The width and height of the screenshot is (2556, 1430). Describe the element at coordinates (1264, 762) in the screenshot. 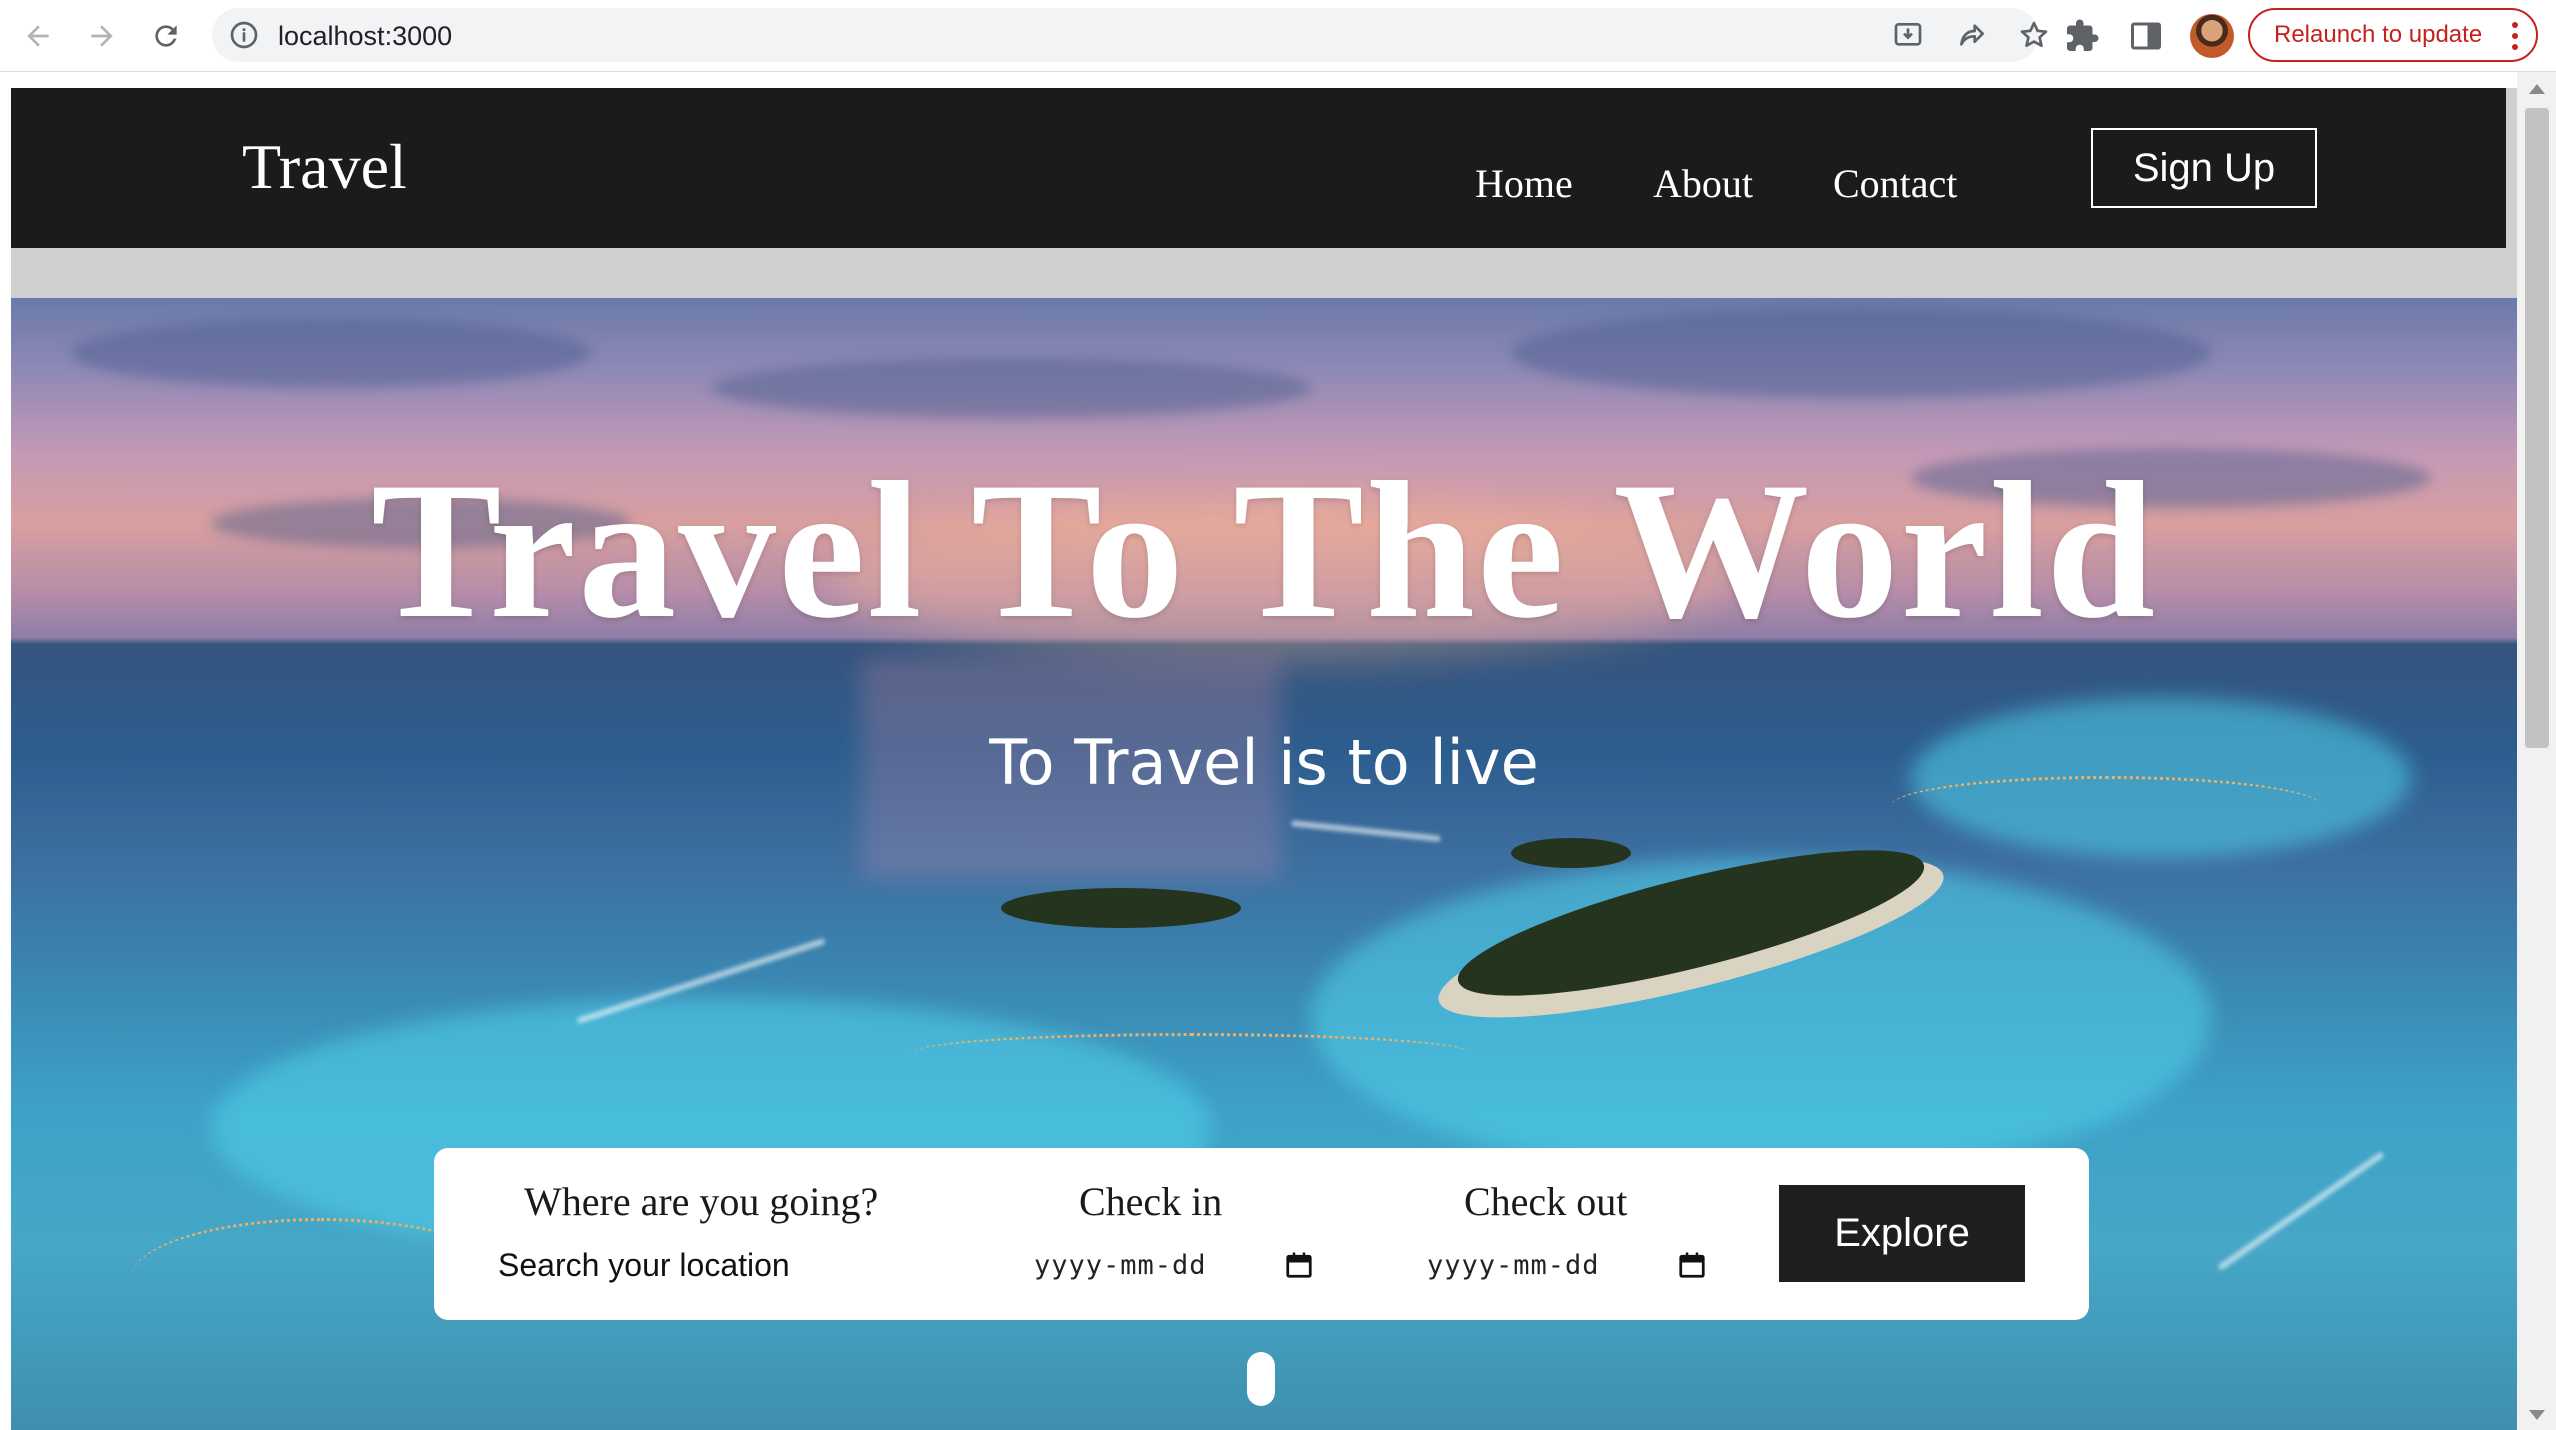

I see `hero-tagline: To Travel is to live` at that location.